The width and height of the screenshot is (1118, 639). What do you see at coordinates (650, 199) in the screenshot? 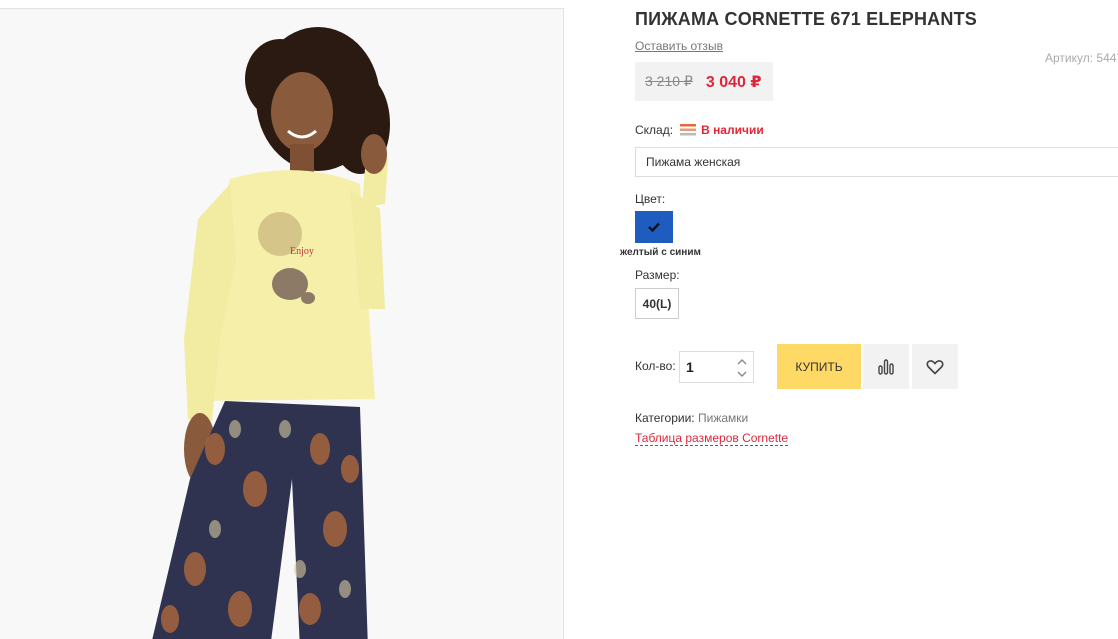
I see `color-label: Цвет:` at bounding box center [650, 199].